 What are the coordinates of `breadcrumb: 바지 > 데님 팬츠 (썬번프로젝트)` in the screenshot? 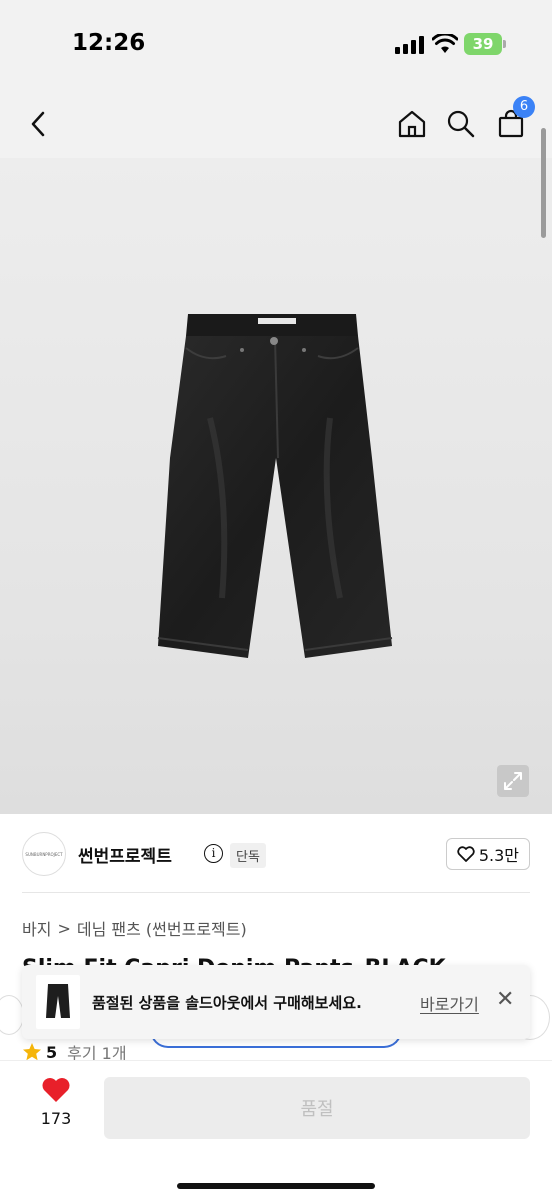 It's located at (134, 928).